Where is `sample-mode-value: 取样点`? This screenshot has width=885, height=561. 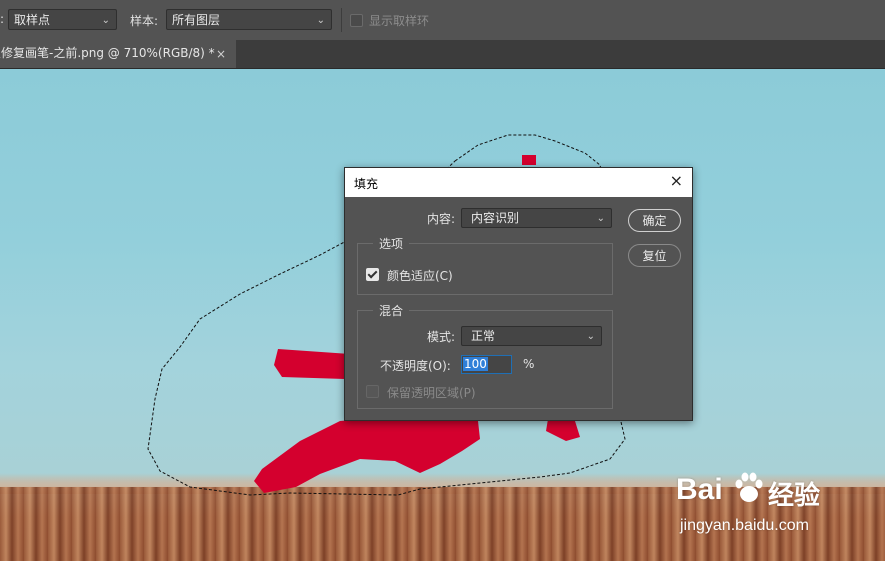 sample-mode-value: 取样点 is located at coordinates (32, 20).